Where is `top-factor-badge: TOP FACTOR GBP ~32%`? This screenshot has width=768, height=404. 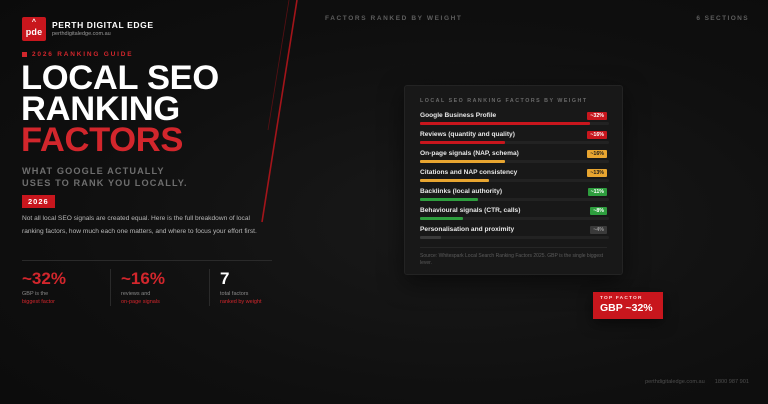
top-factor-badge: TOP FACTOR GBP ~32% is located at coordinates (628, 305).